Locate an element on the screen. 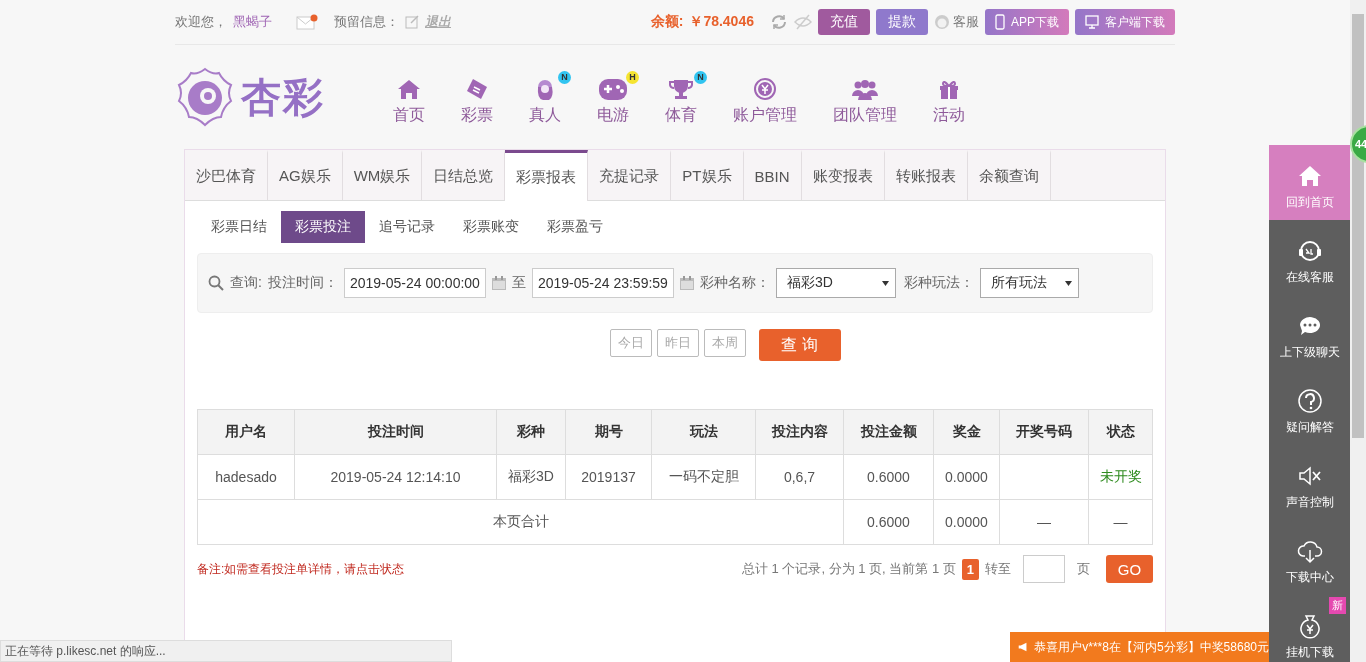 This screenshot has height=662, width=1366. column-header: 投注金额 is located at coordinates (888, 432).